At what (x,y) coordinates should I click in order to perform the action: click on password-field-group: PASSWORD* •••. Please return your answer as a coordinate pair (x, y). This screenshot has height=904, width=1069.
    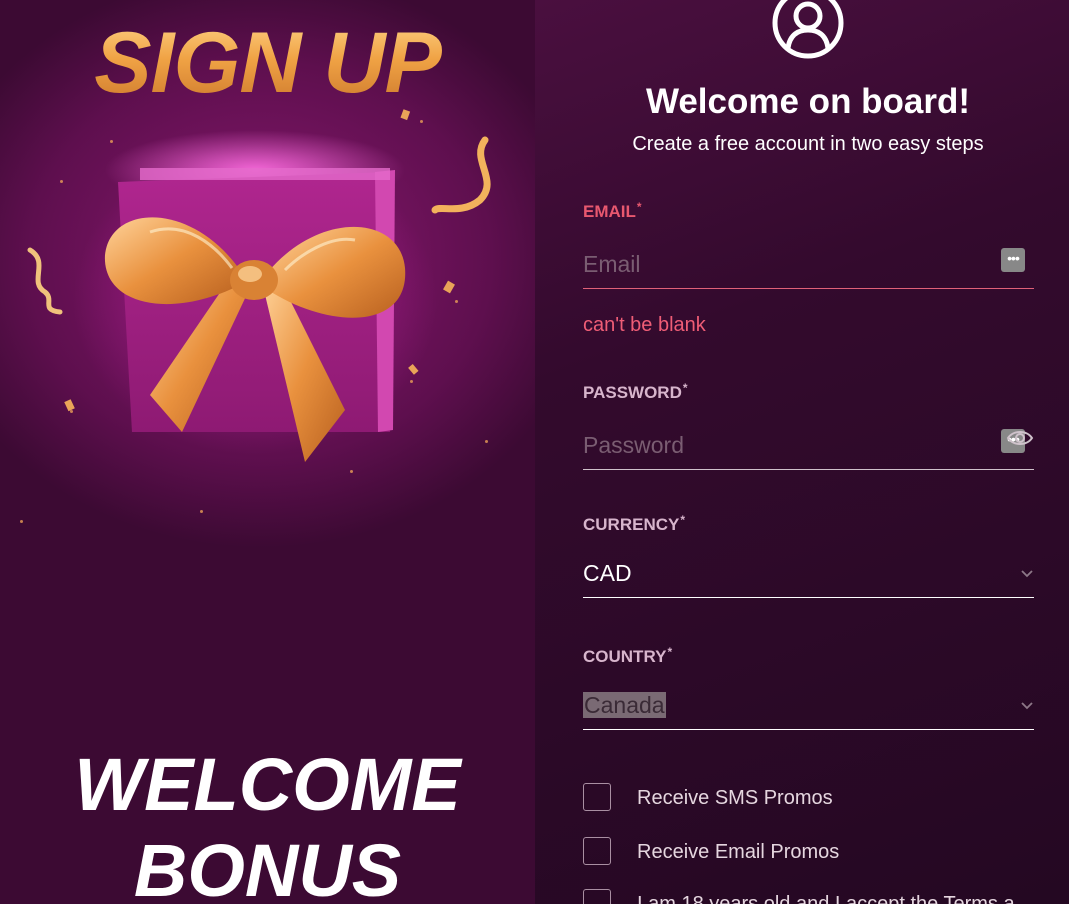
    Looking at the image, I should click on (808, 427).